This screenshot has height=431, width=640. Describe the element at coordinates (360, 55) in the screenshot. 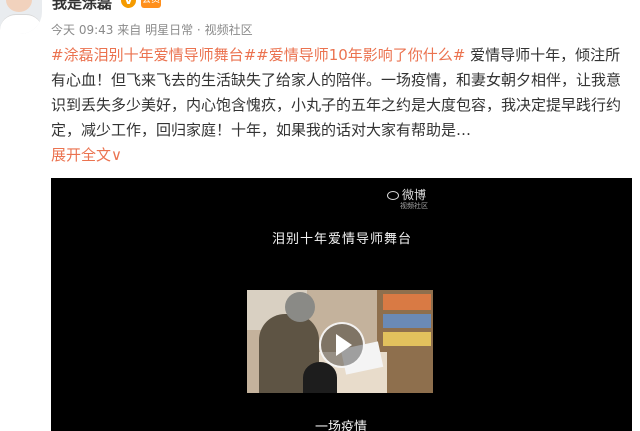

I see `hashtag-link: #爱情导师10年影响了你什么#` at that location.